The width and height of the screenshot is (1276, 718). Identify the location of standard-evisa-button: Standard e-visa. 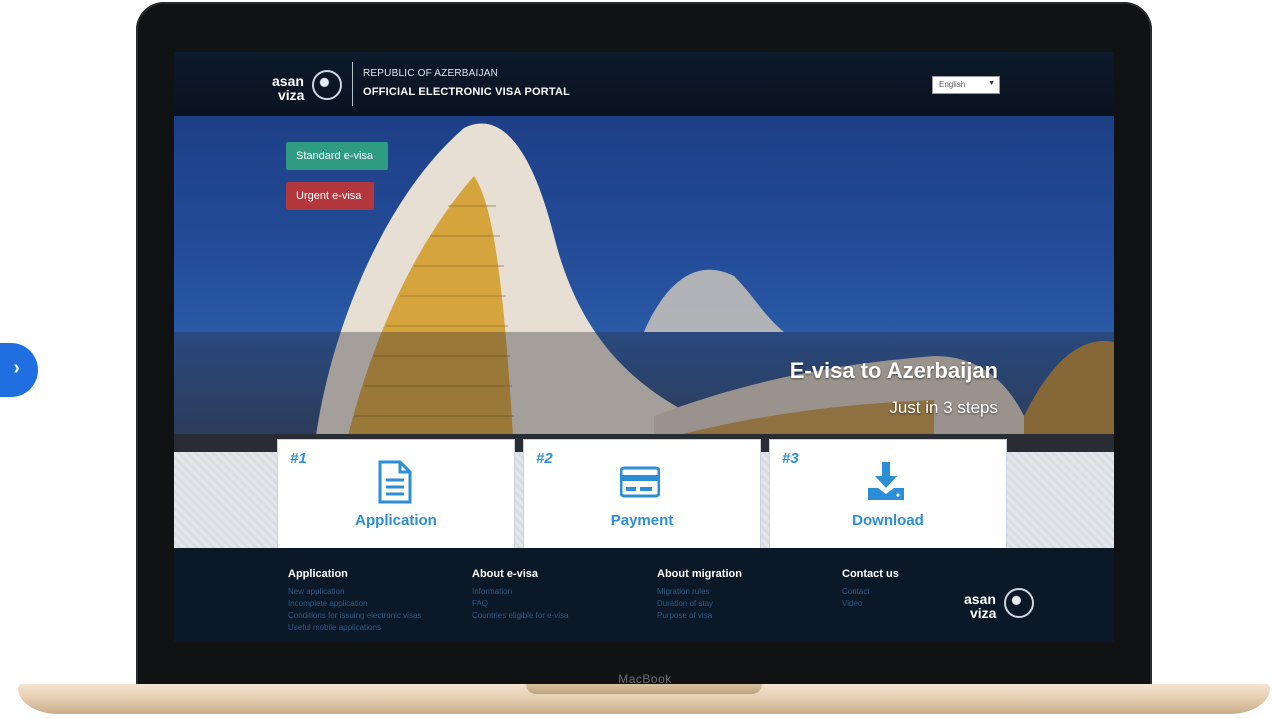
(337, 156).